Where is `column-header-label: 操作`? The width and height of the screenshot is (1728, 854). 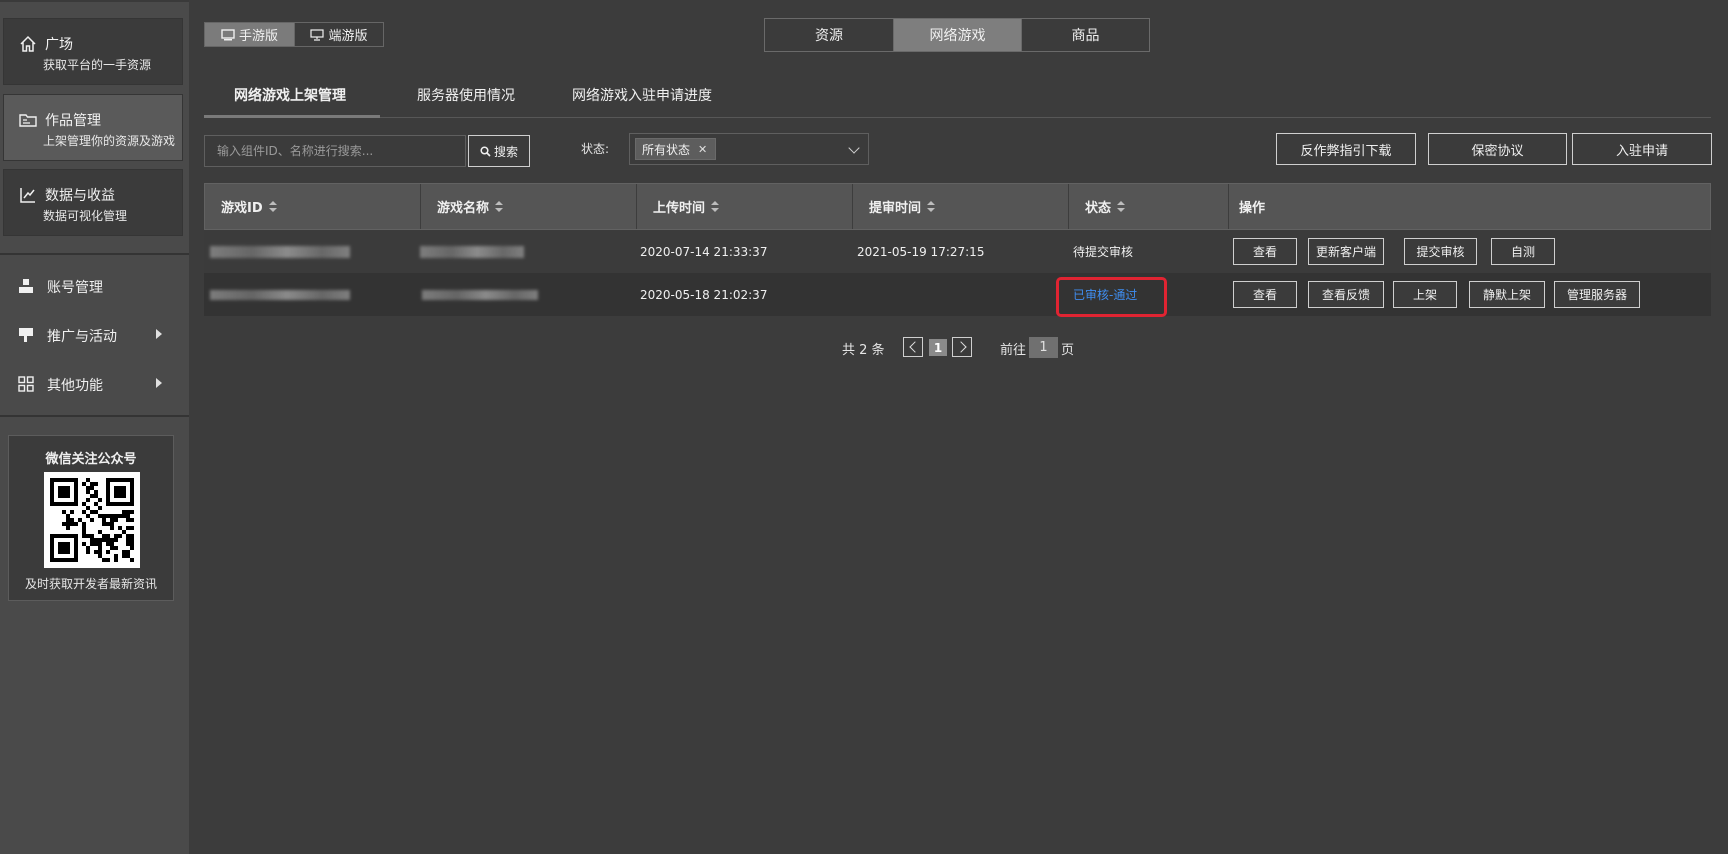
column-header-label: 操作 is located at coordinates (1252, 208).